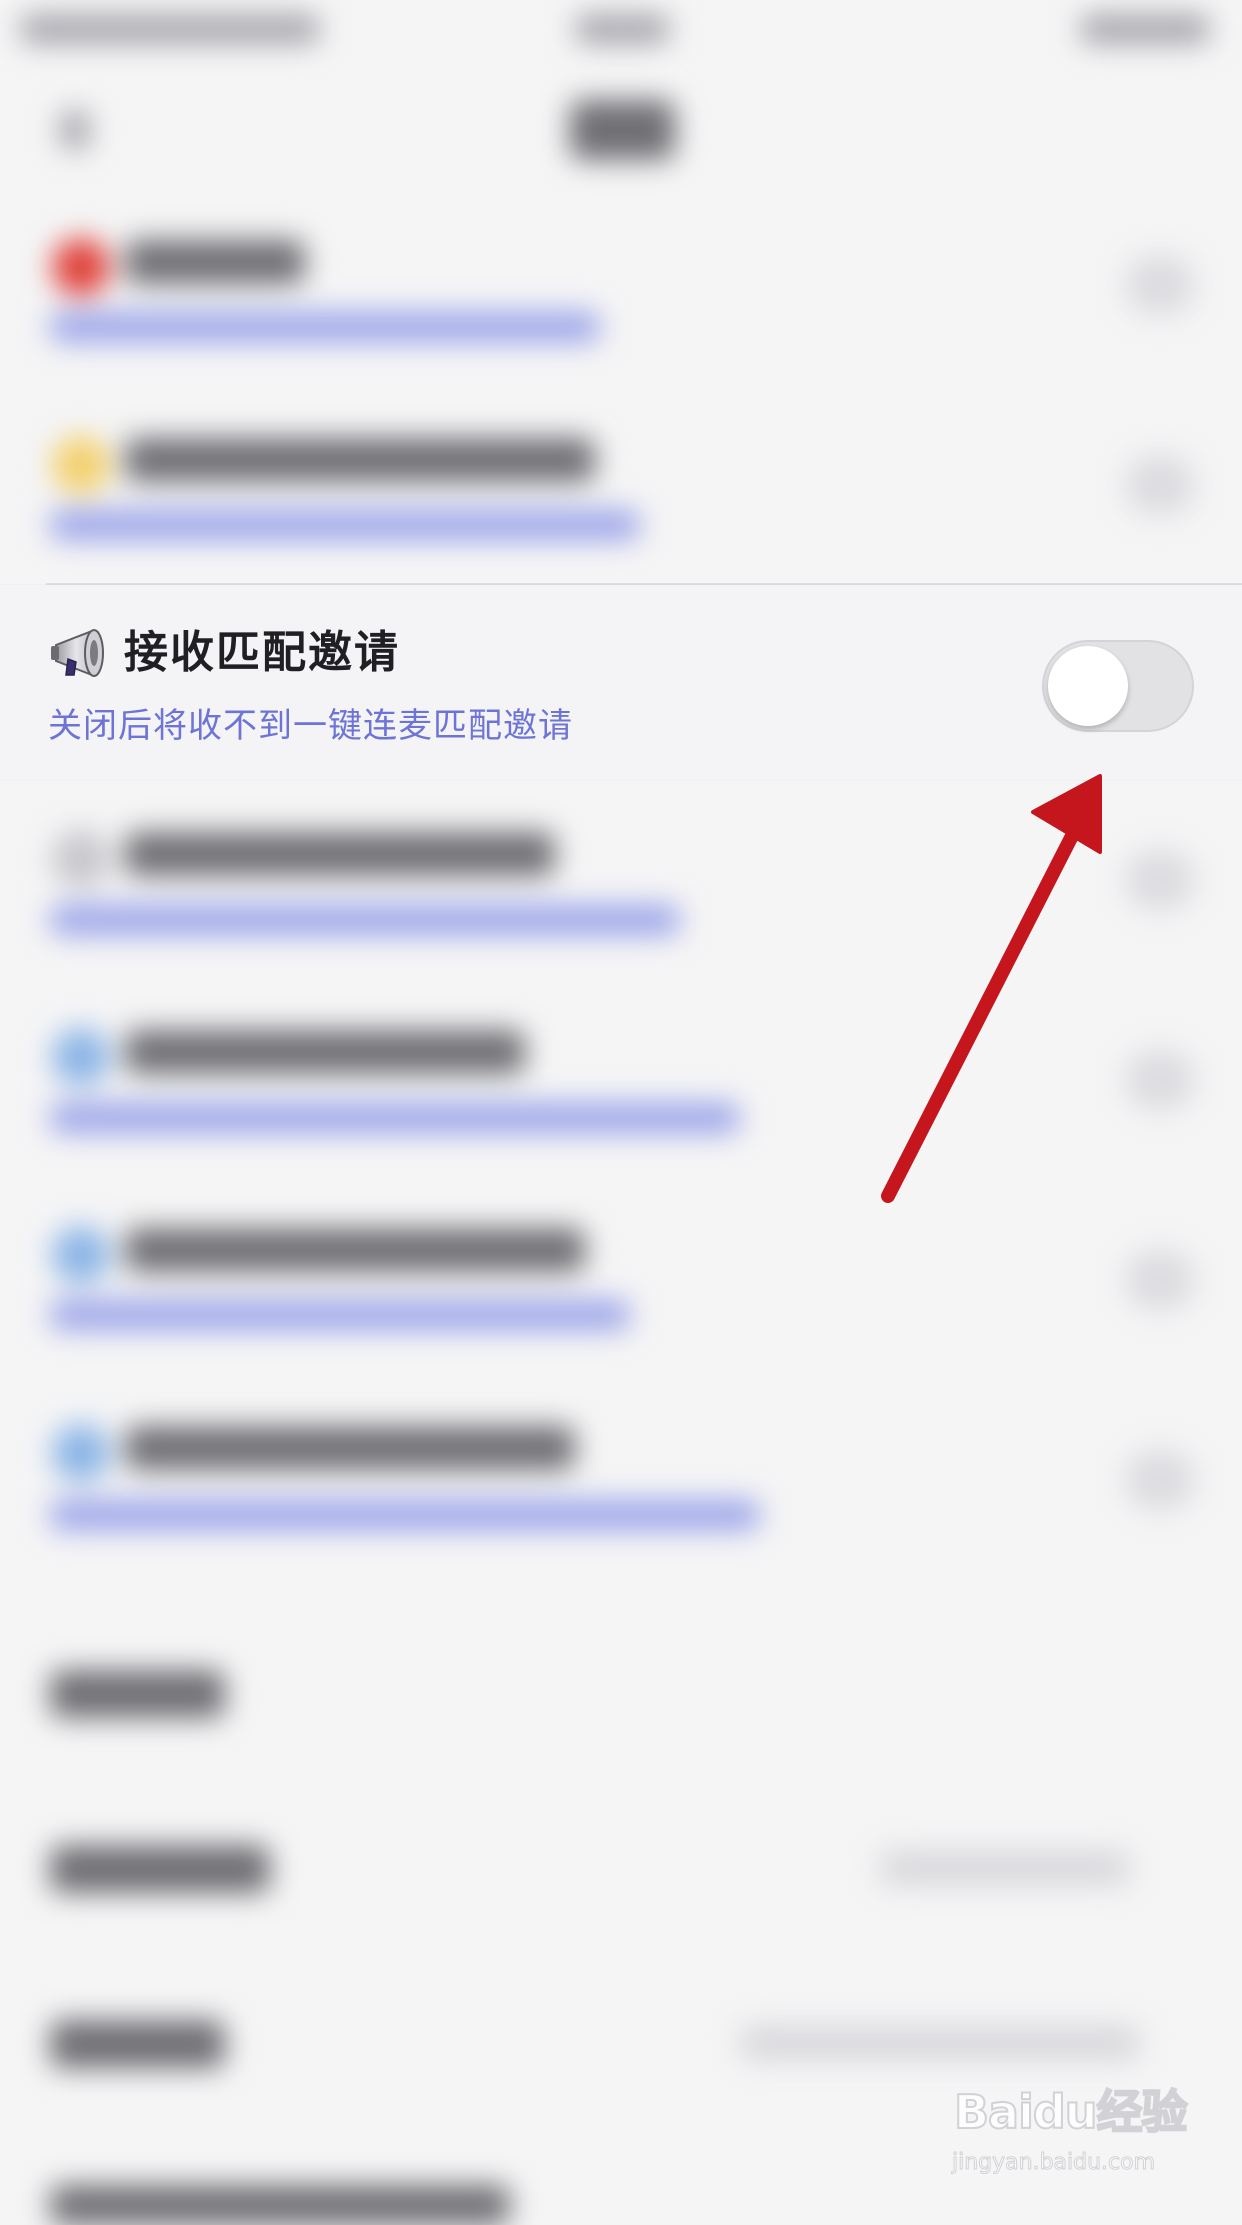 This screenshot has height=2225, width=1242. What do you see at coordinates (340, 854) in the screenshot?
I see `row4-title` at bounding box center [340, 854].